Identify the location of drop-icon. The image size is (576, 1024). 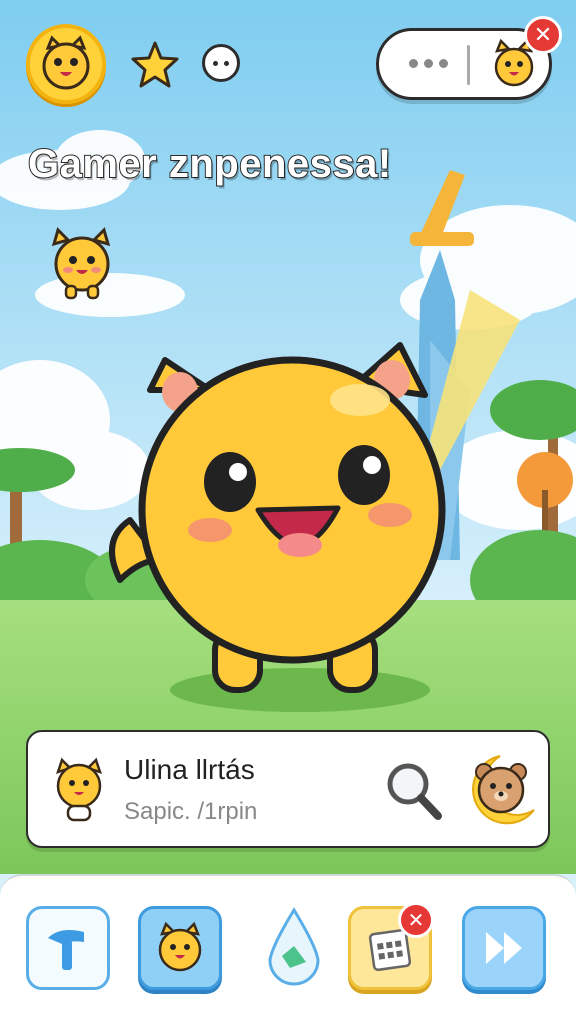
(294, 946).